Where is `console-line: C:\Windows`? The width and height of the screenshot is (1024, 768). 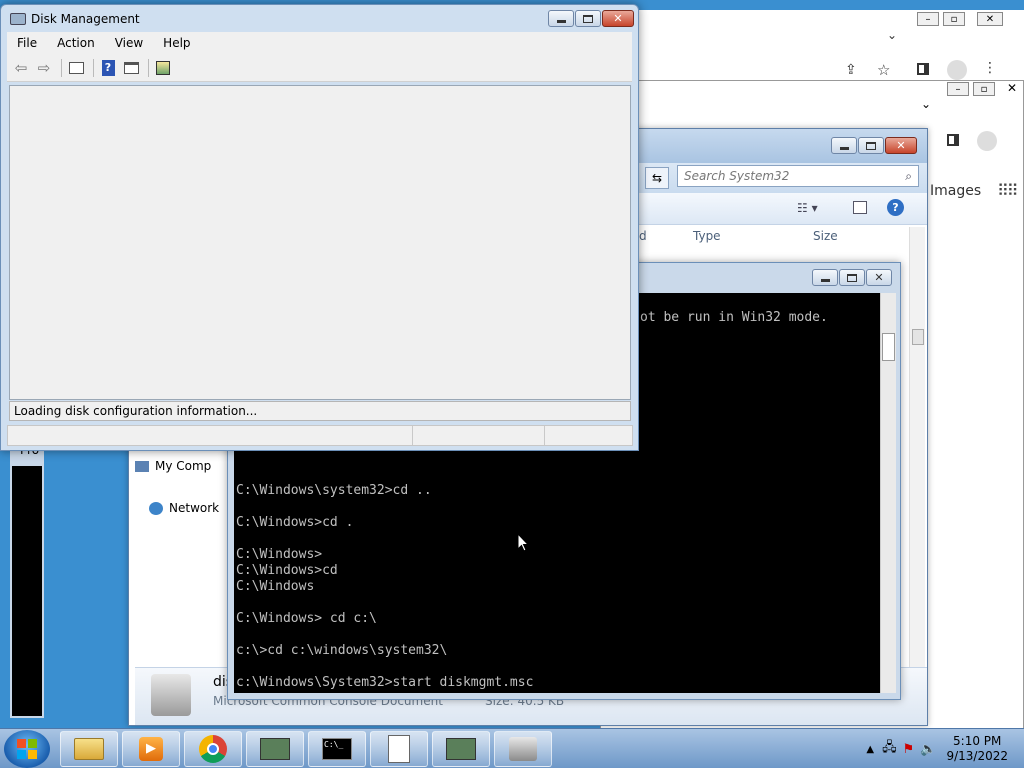 console-line: C:\Windows is located at coordinates (275, 586).